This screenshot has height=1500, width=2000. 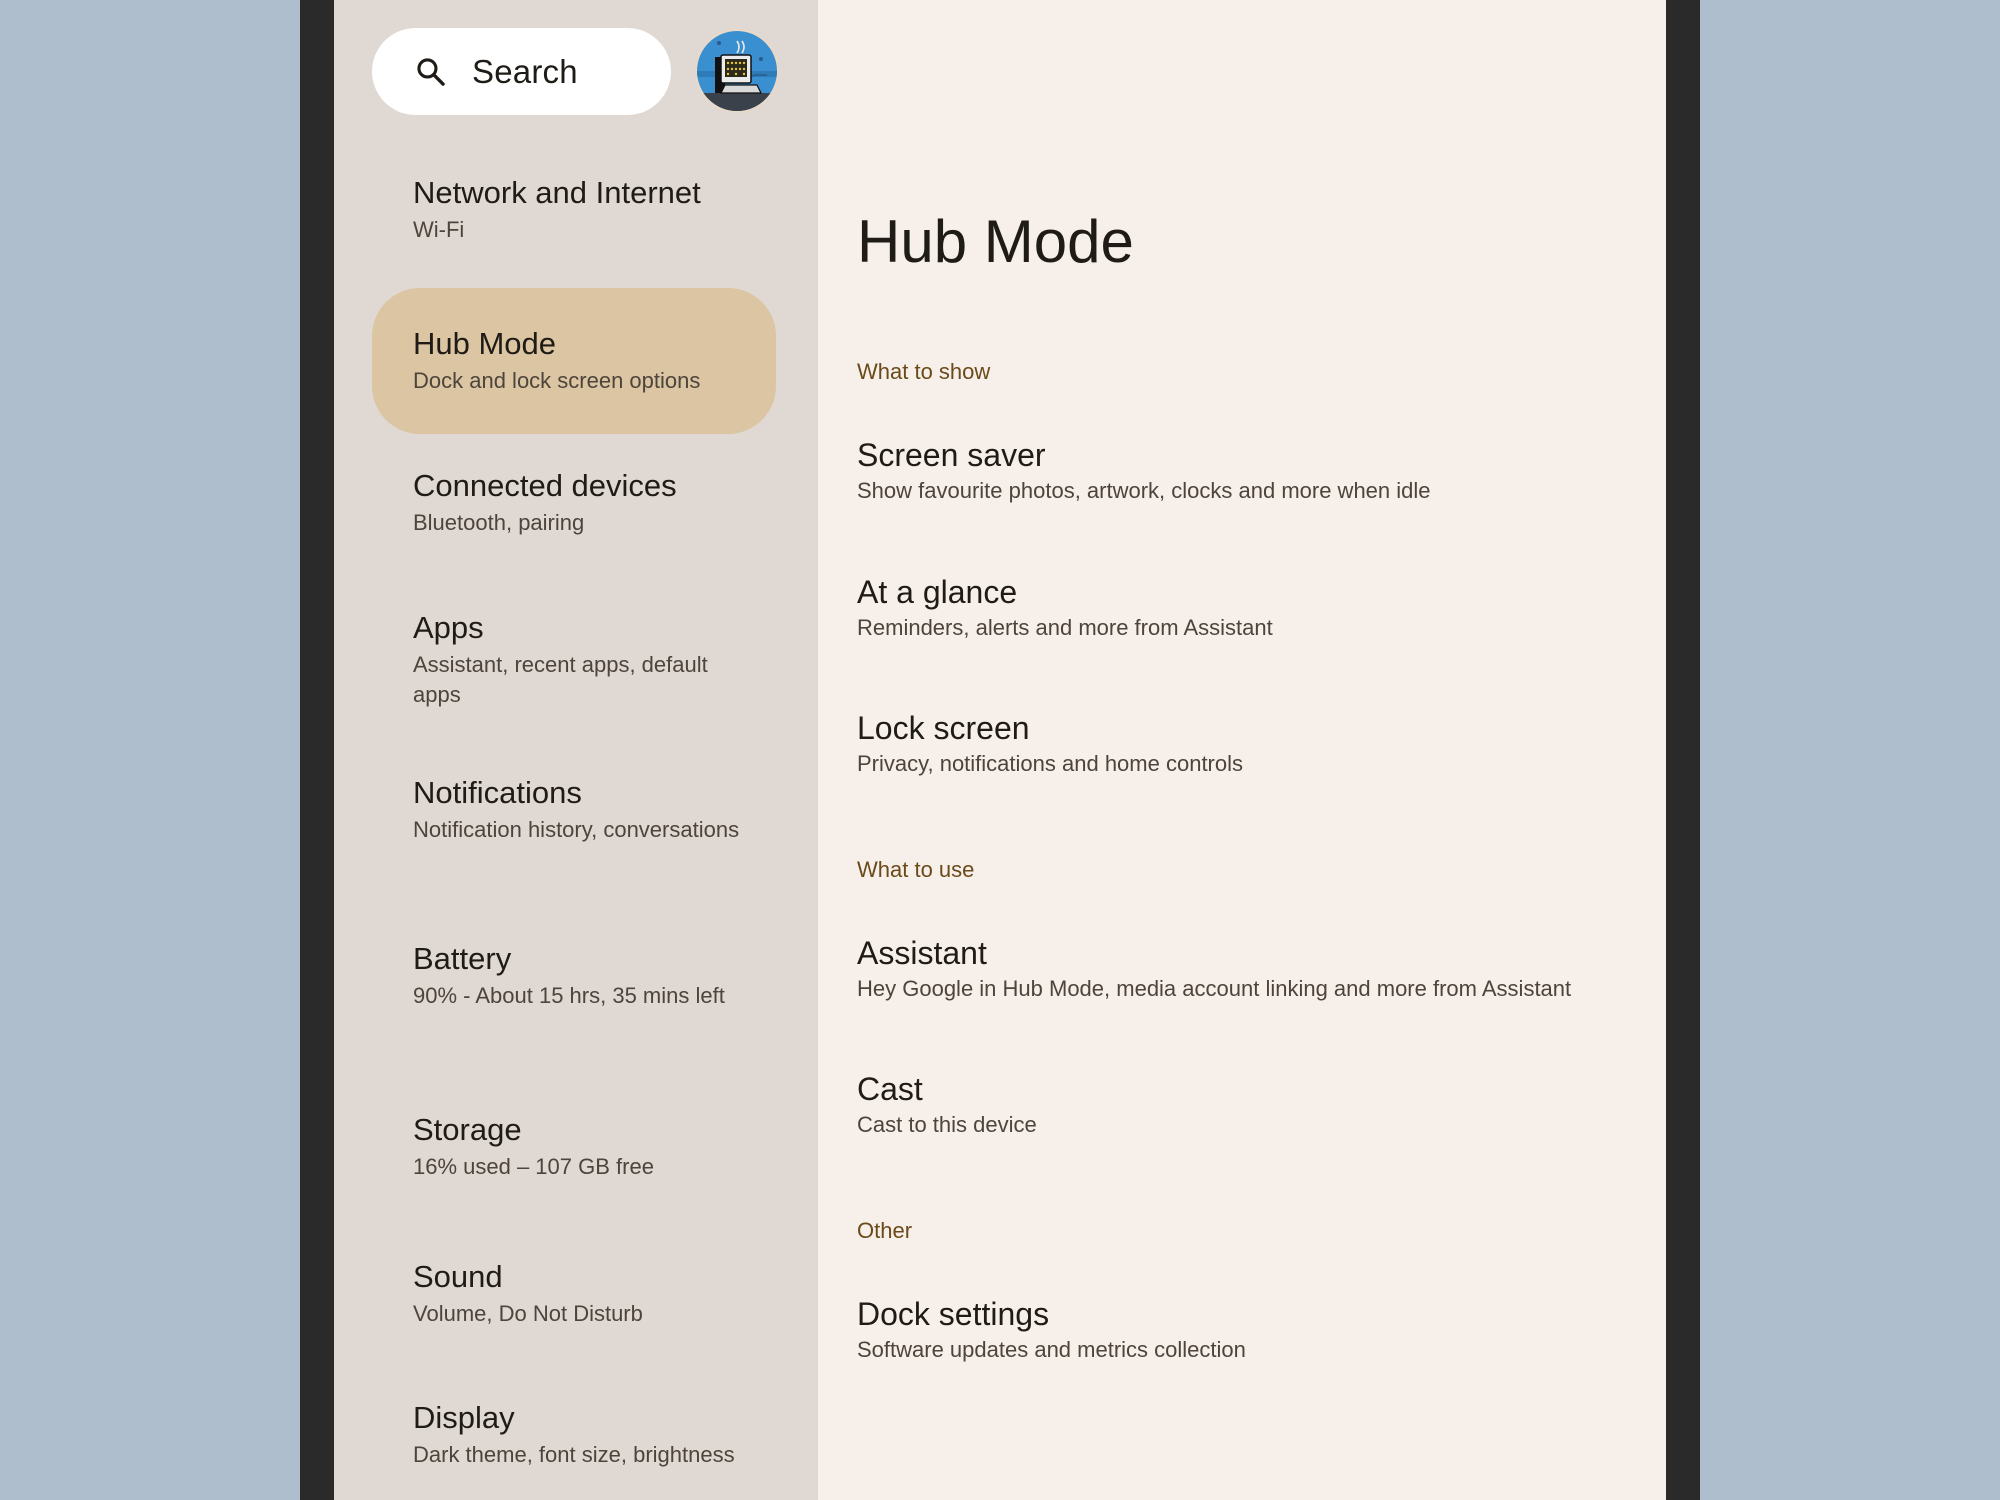 I want to click on sidebar-item-network-and-internet: Network and Internet Wi-Fi, so click(x=574, y=209).